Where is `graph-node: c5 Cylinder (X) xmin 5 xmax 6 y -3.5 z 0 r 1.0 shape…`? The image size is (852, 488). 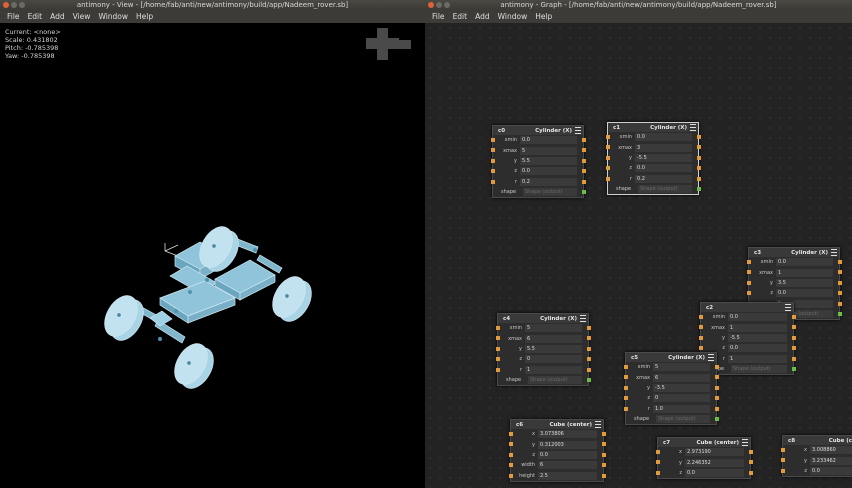 graph-node: c5 Cylinder (X) xmin 5 xmax 6 y -3.5 z 0 r 1.0 shape… is located at coordinates (671, 389).